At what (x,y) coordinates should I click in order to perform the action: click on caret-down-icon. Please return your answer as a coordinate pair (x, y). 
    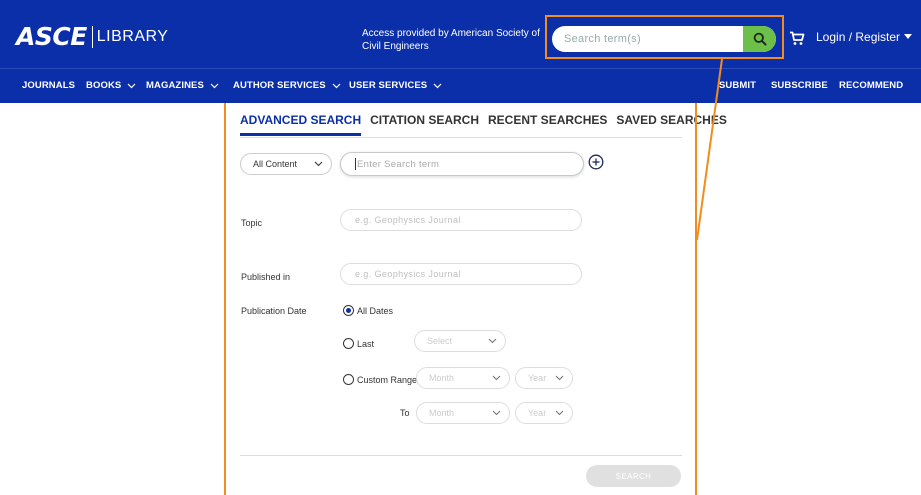
    Looking at the image, I should click on (908, 36).